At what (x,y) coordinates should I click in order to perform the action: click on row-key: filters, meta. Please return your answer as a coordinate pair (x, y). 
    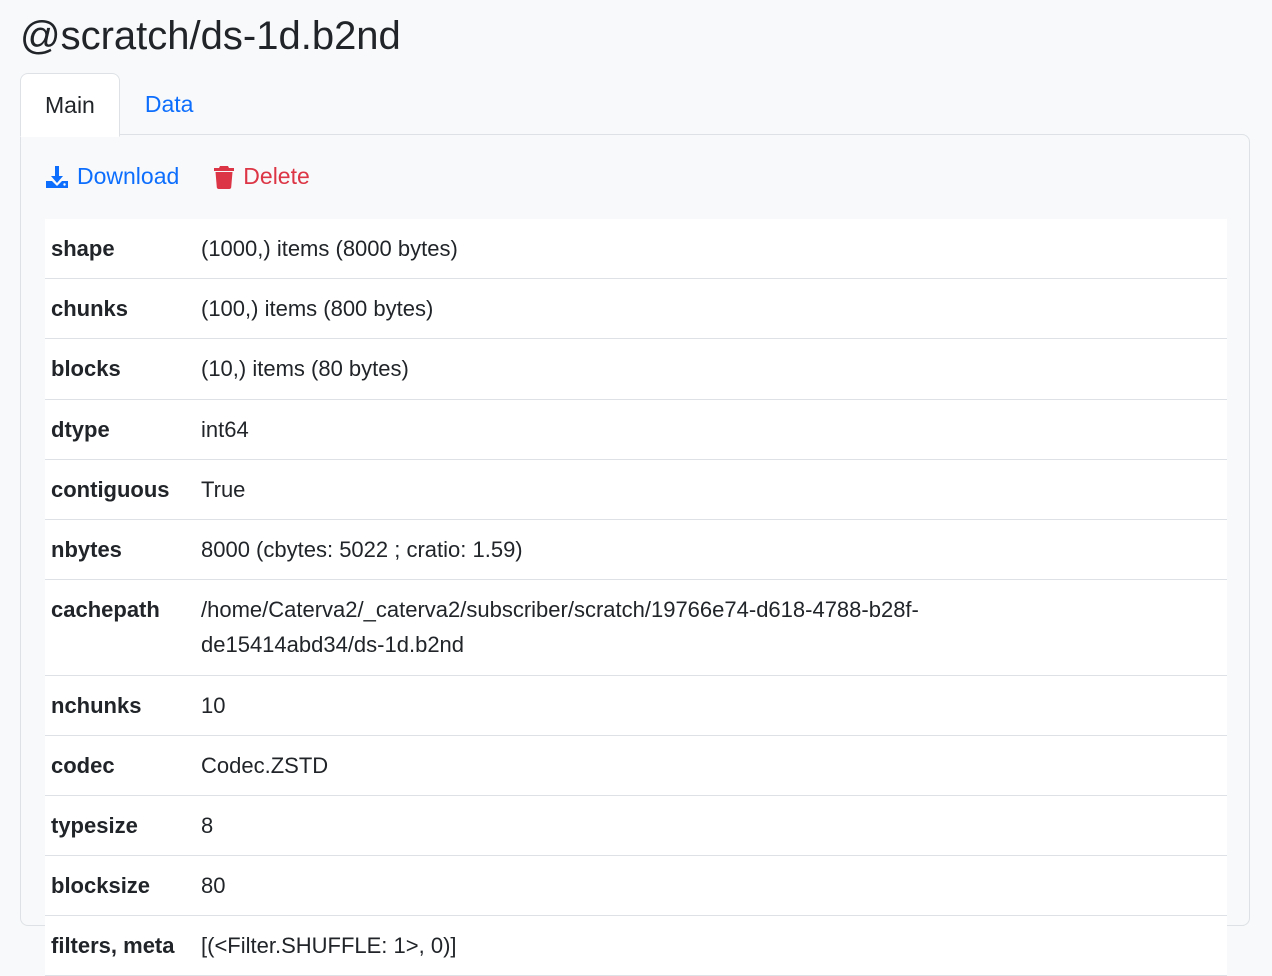
    Looking at the image, I should click on (120, 945).